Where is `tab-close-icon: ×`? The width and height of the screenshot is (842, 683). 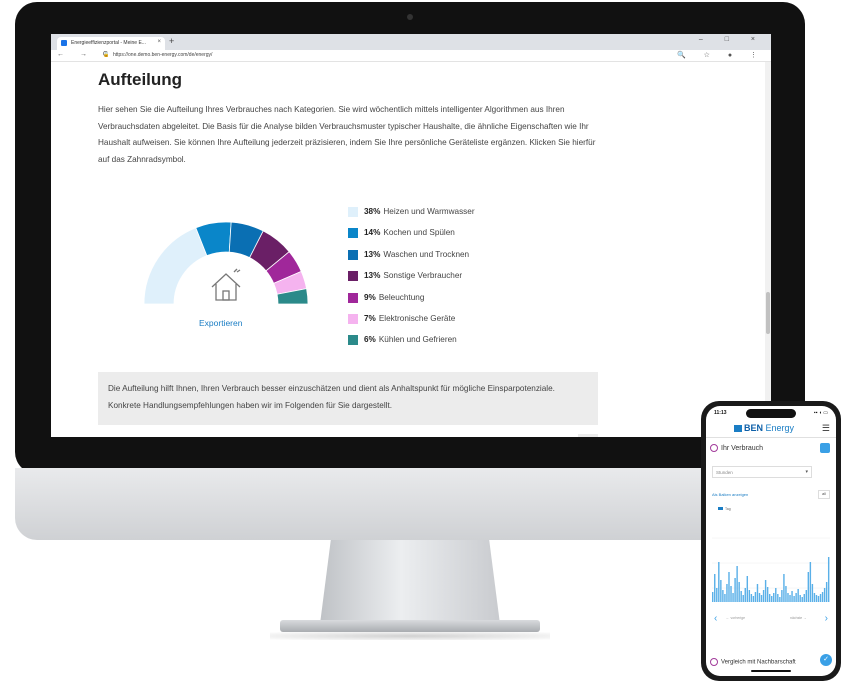
tab-close-icon: × is located at coordinates (159, 42).